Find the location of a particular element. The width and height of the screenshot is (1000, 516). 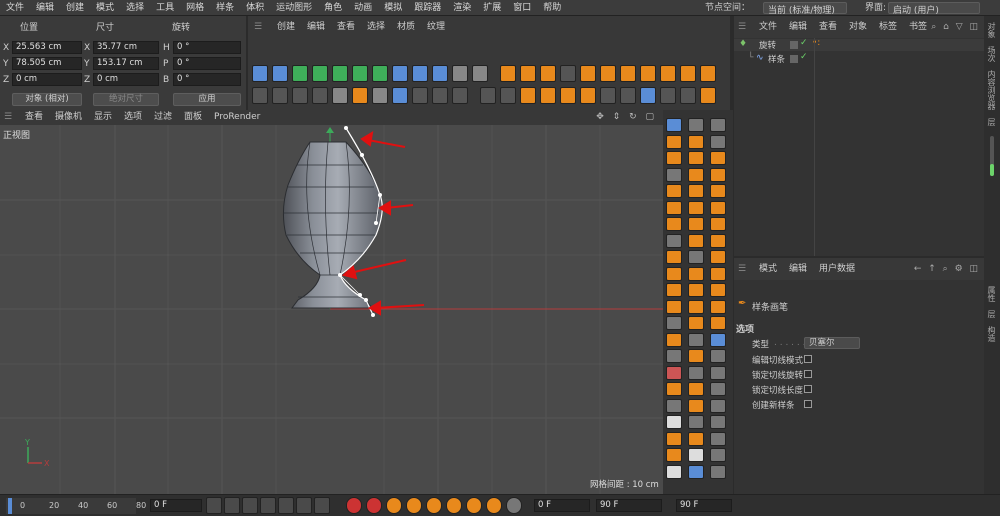

object-row-rotate: ♦ 旋转 ✓ •: is located at coordinates (859, 44).